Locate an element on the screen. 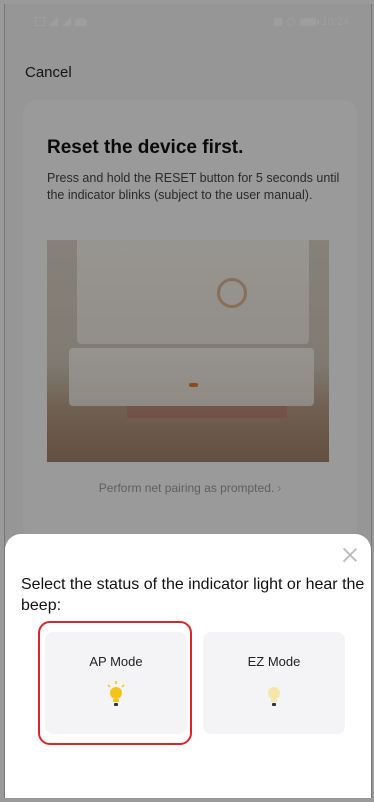 The width and height of the screenshot is (374, 802). bulb-slow-icon is located at coordinates (274, 696).